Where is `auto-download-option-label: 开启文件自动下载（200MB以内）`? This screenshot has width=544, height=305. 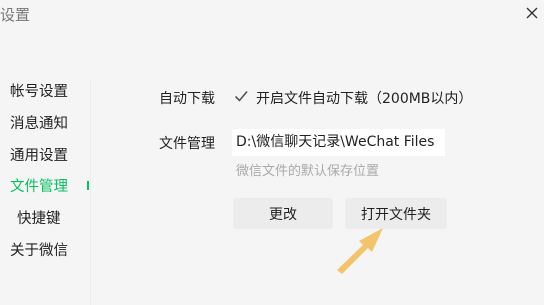
auto-download-option-label: 开启文件自动下载（200MB以内） is located at coordinates (364, 98).